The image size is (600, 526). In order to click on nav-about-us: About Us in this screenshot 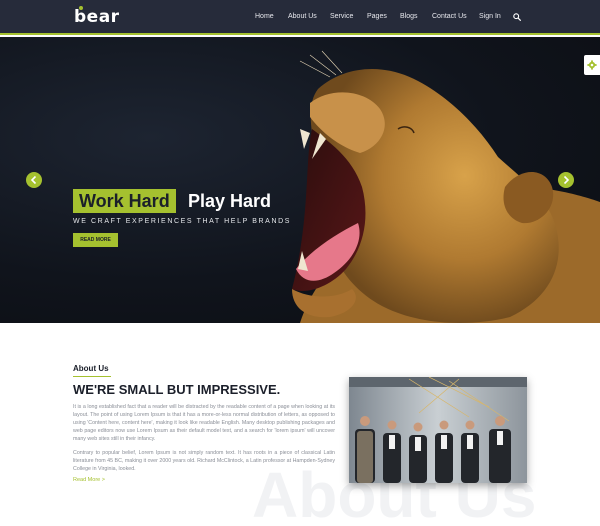, I will do `click(302, 16)`.